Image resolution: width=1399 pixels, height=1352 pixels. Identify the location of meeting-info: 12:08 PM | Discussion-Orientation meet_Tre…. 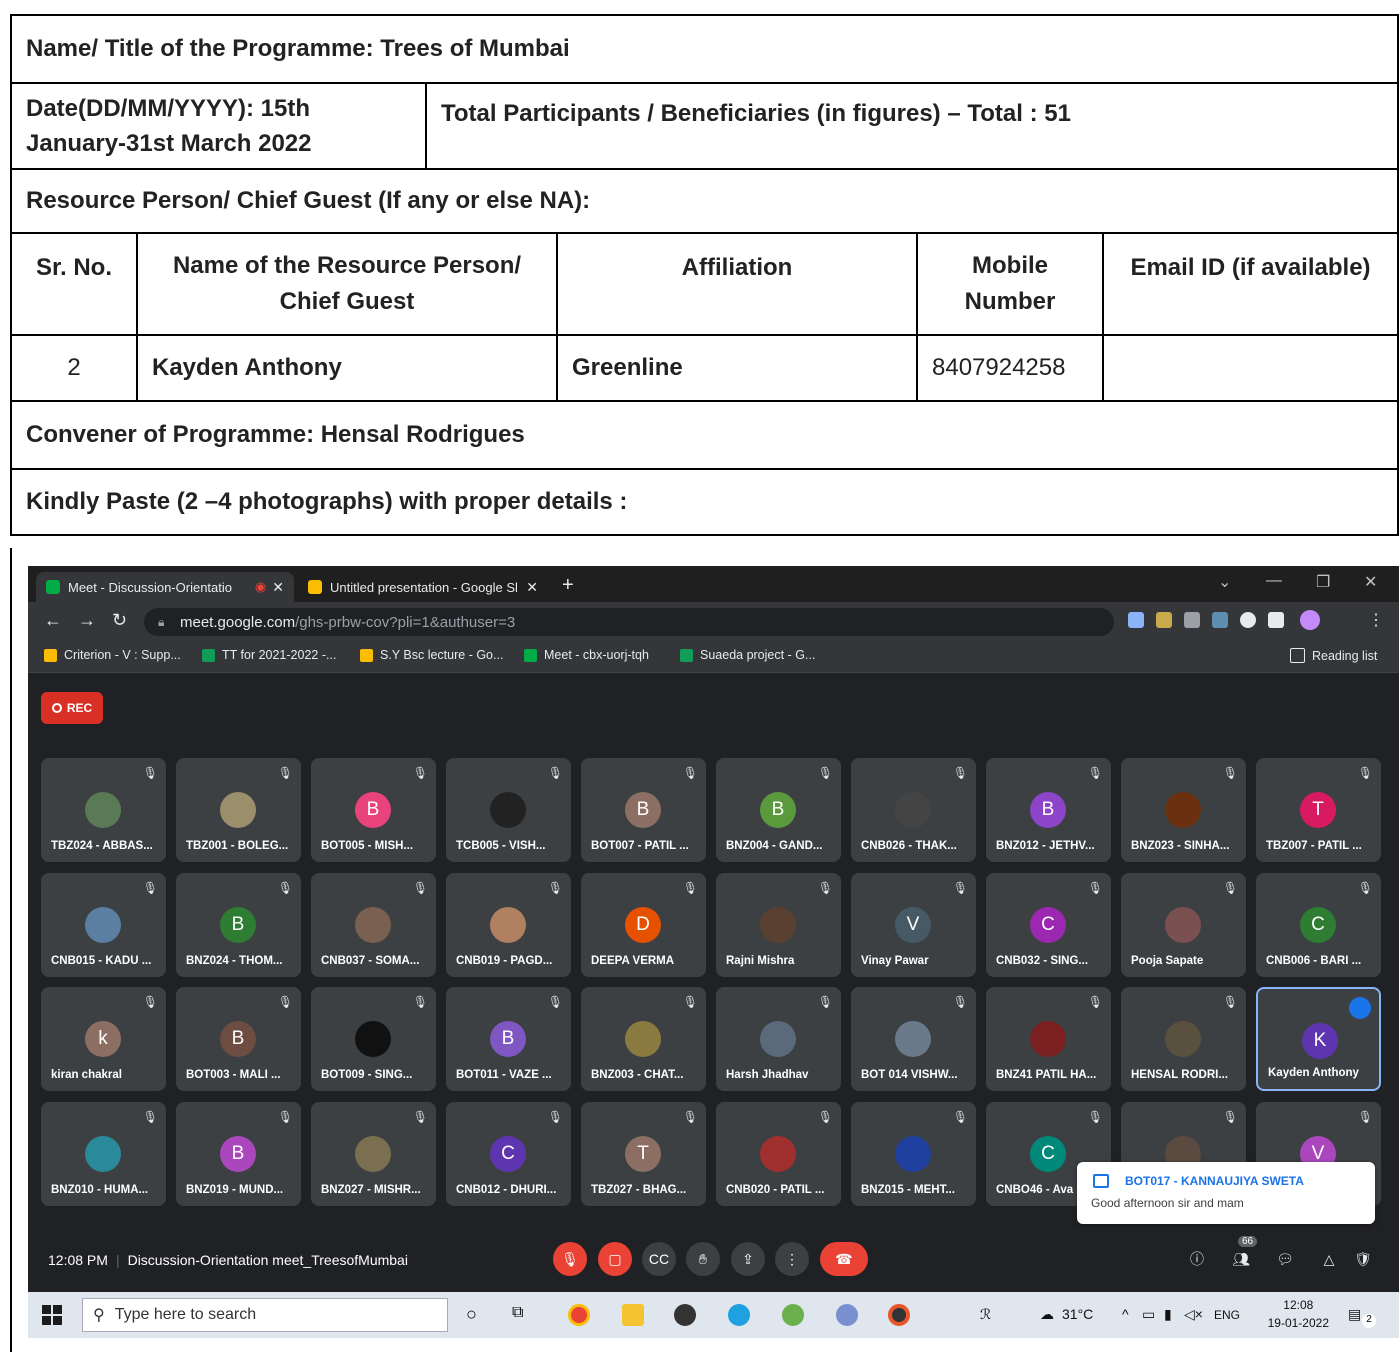
(228, 1260).